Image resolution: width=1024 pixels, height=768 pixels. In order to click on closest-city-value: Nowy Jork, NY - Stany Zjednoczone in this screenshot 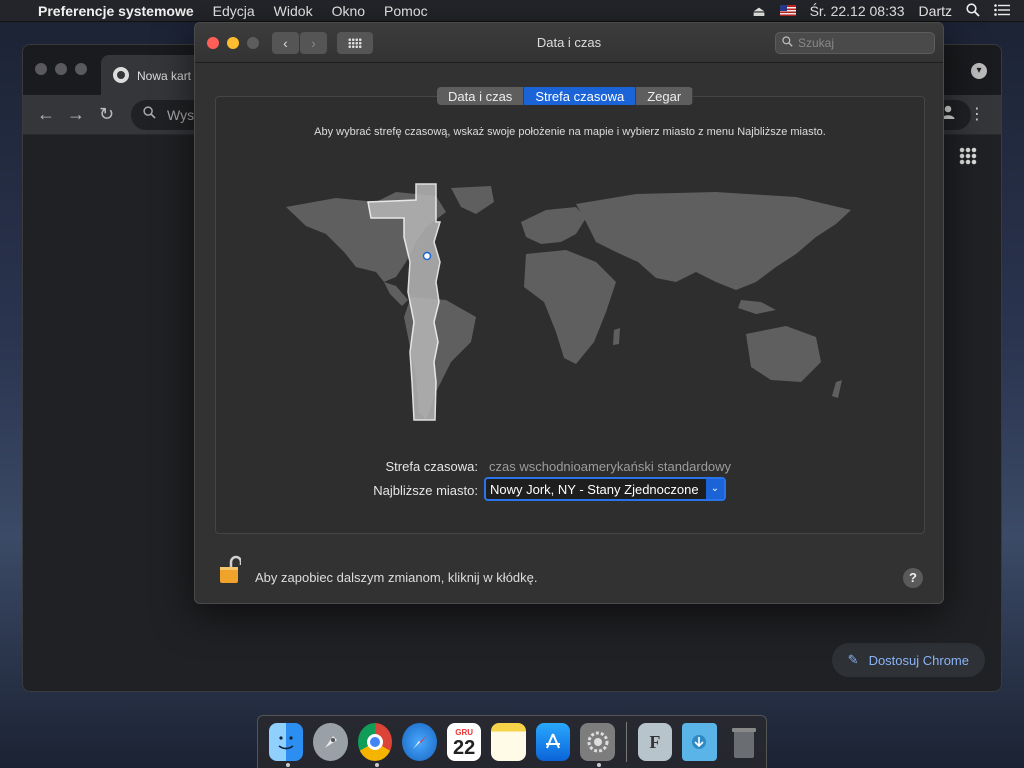, I will do `click(594, 489)`.